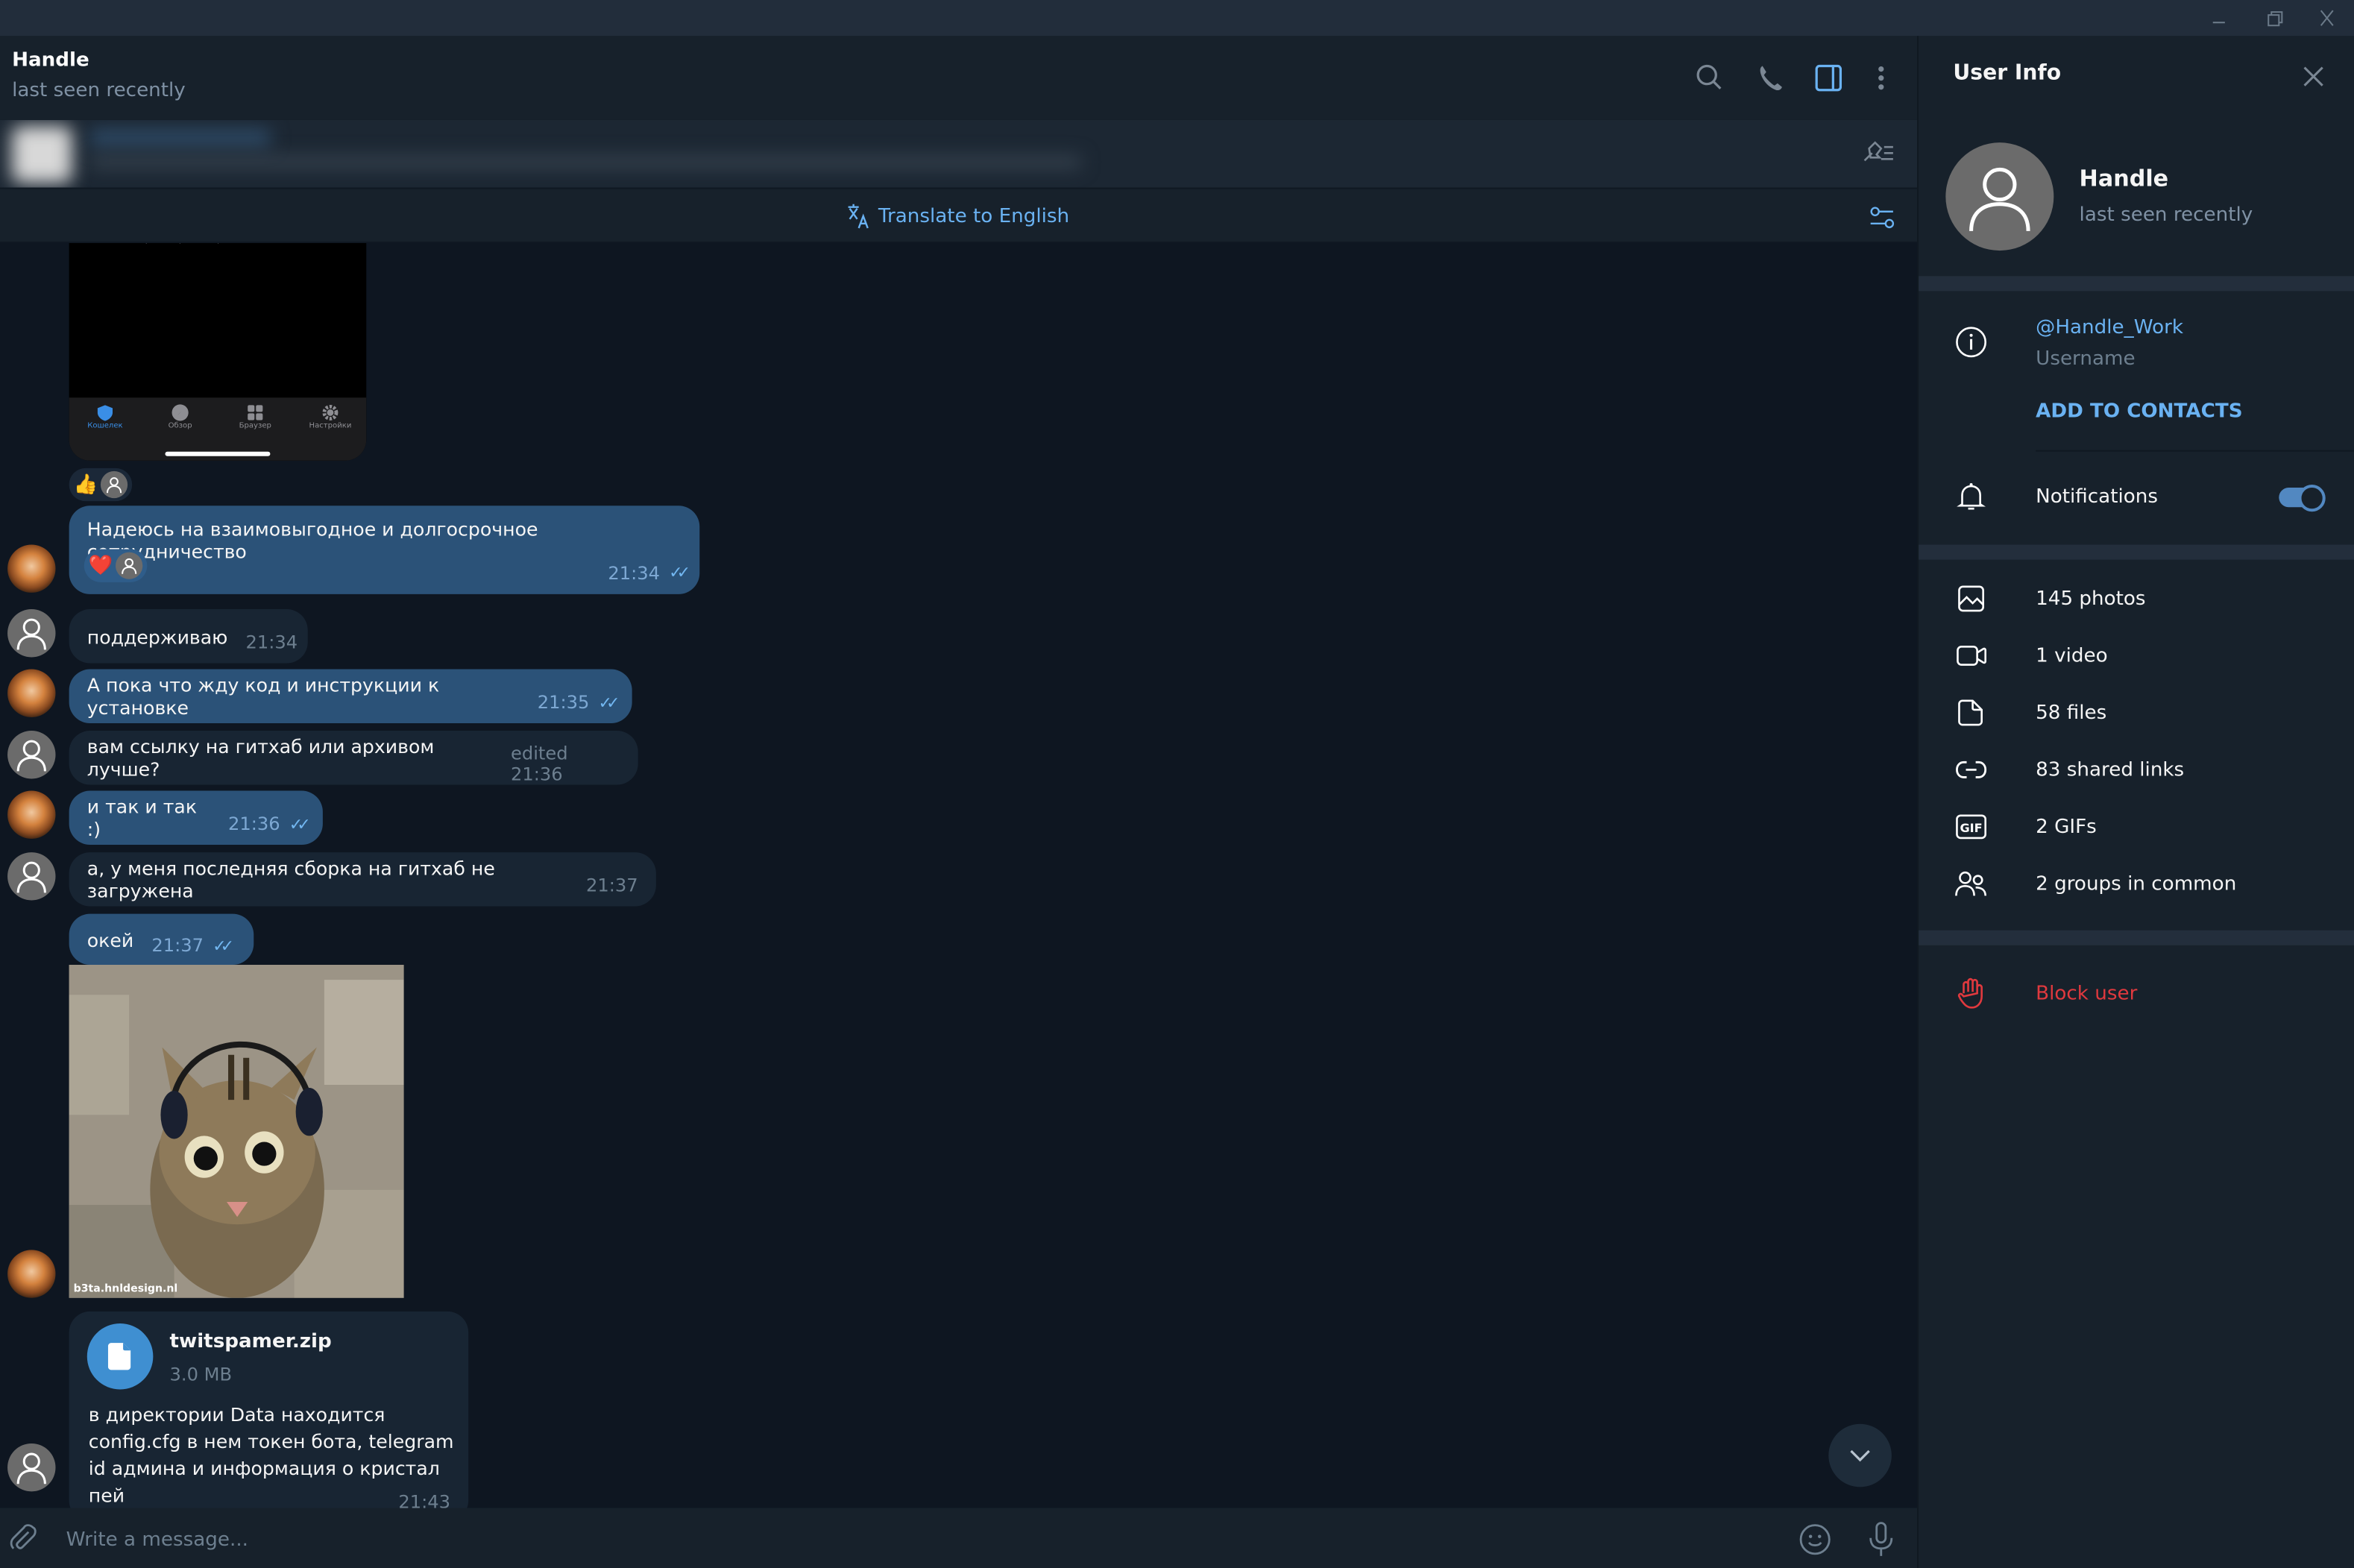 Image resolution: width=2354 pixels, height=1568 pixels. What do you see at coordinates (180, 412) in the screenshot?
I see `compass-icon` at bounding box center [180, 412].